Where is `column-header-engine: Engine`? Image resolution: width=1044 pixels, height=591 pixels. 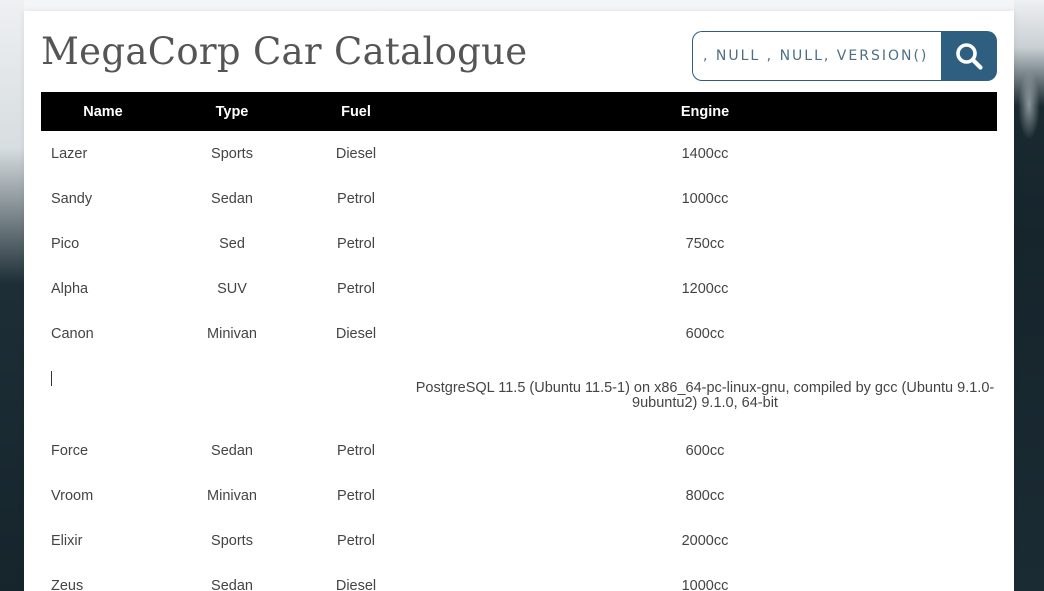
column-header-engine: Engine is located at coordinates (705, 111).